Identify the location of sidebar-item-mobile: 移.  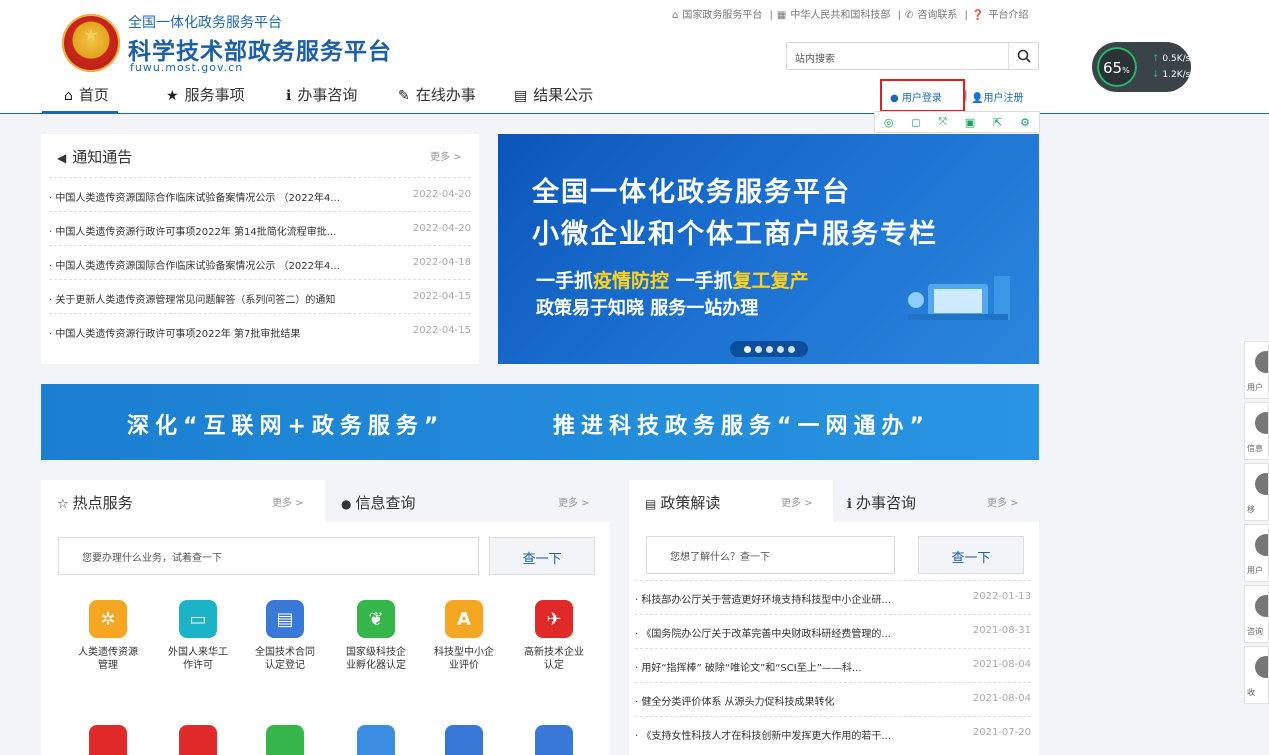
(1256, 492).